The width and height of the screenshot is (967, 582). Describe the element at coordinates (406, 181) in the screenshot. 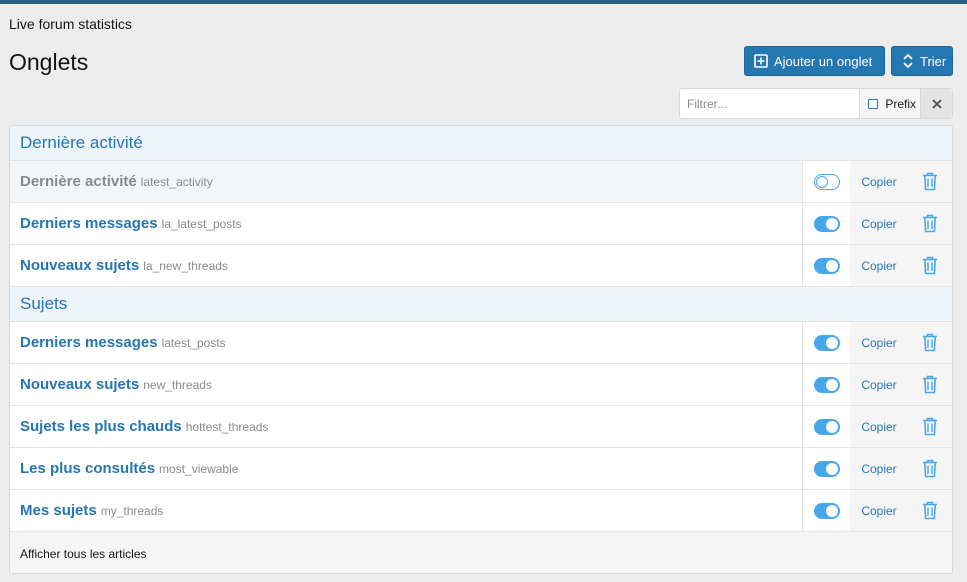

I see `row-link: Dernière activité latest_activity` at that location.